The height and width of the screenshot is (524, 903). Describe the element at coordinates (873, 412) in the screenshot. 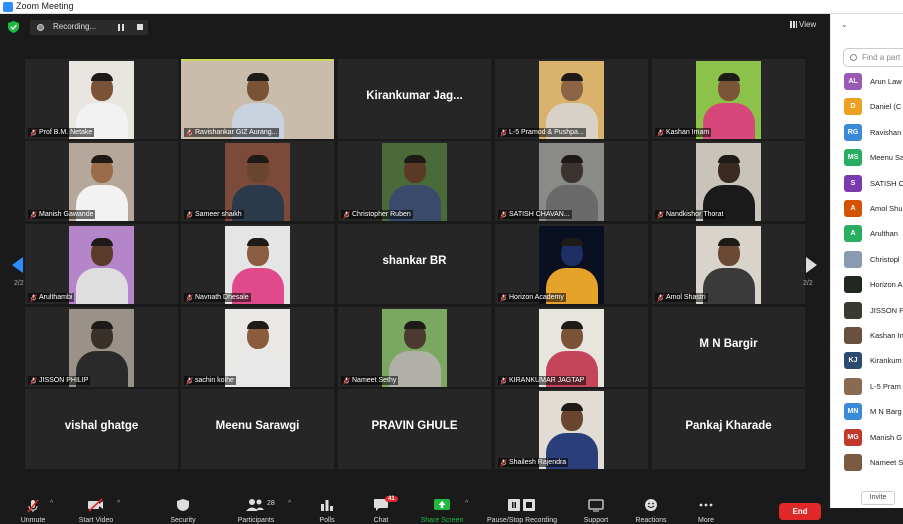

I see `participant-list-item: MN M N Barg` at that location.